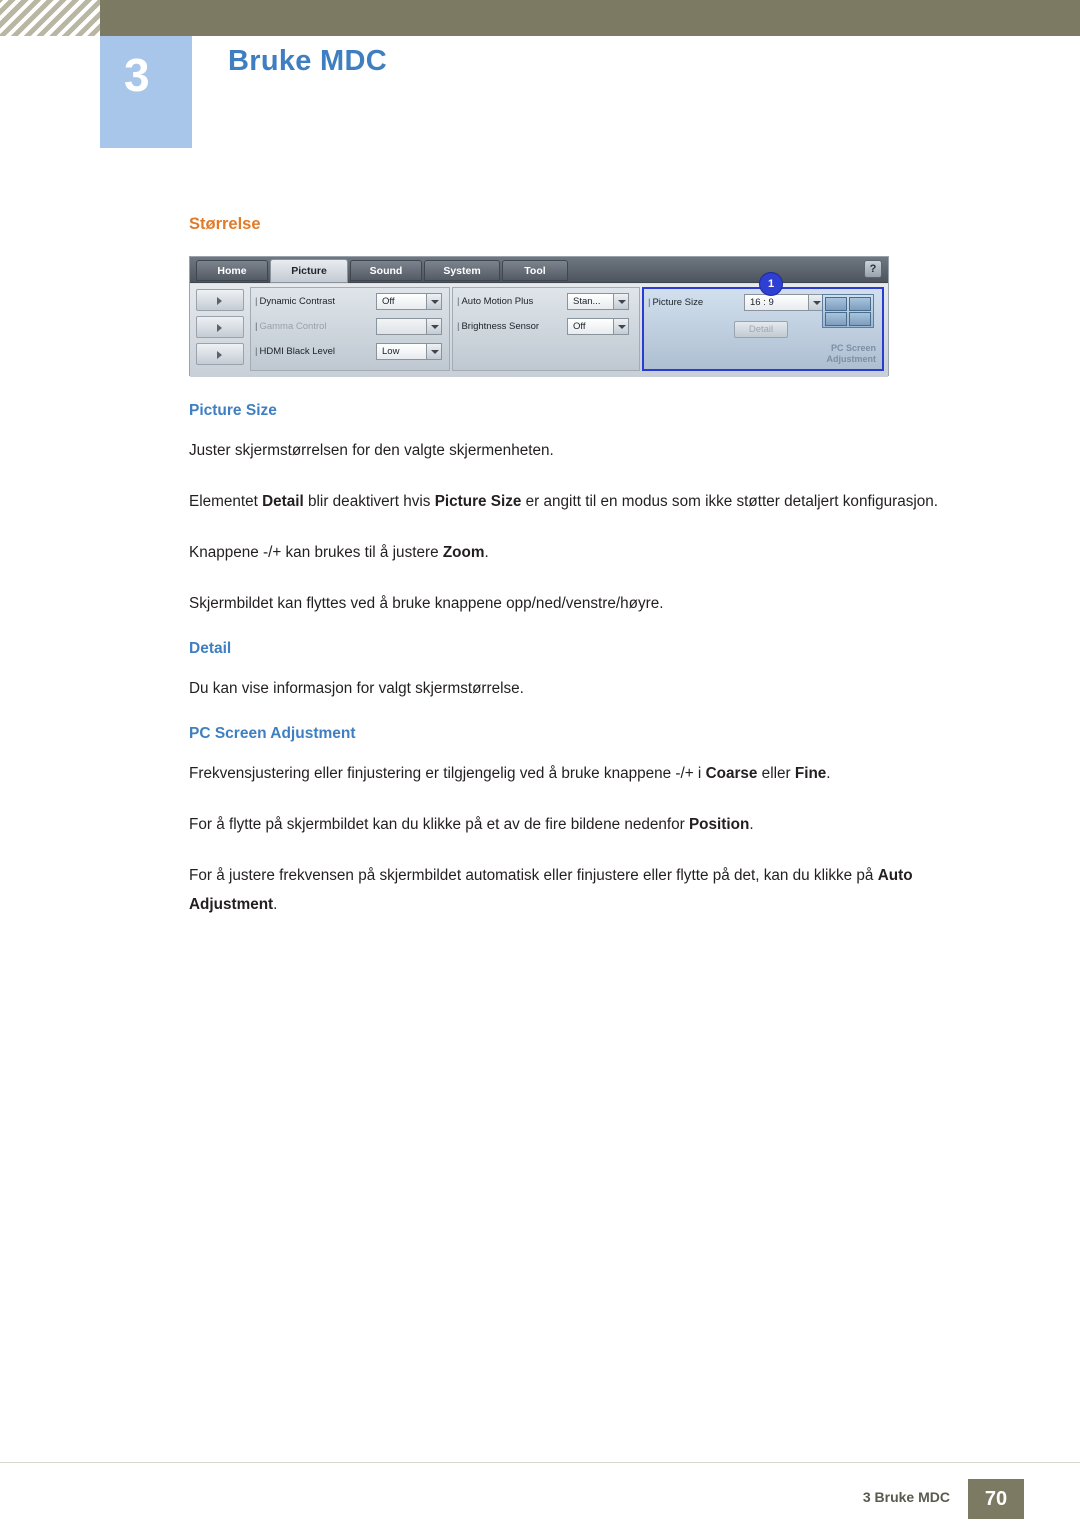 The image size is (1080, 1527). I want to click on combo-hdmi-black-level-value: Low, so click(391, 351).